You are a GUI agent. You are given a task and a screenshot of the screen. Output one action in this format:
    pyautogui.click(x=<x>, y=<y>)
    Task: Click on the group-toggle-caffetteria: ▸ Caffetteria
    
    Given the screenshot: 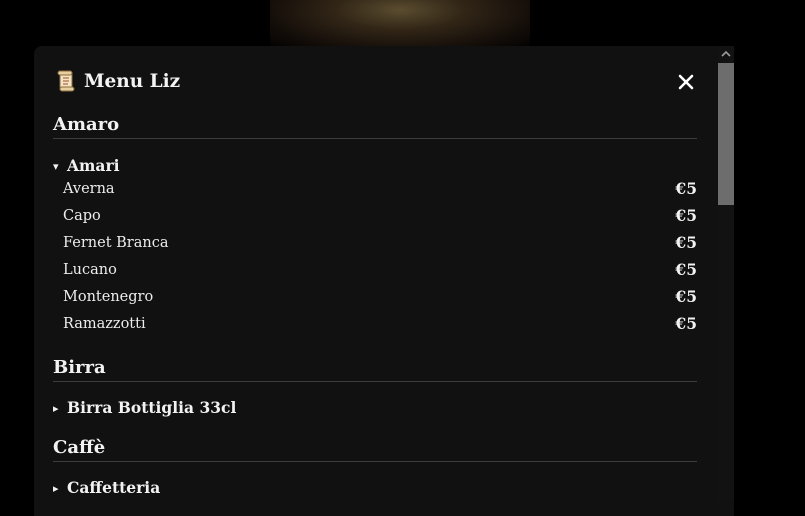 What is the action you would take?
    pyautogui.click(x=106, y=488)
    